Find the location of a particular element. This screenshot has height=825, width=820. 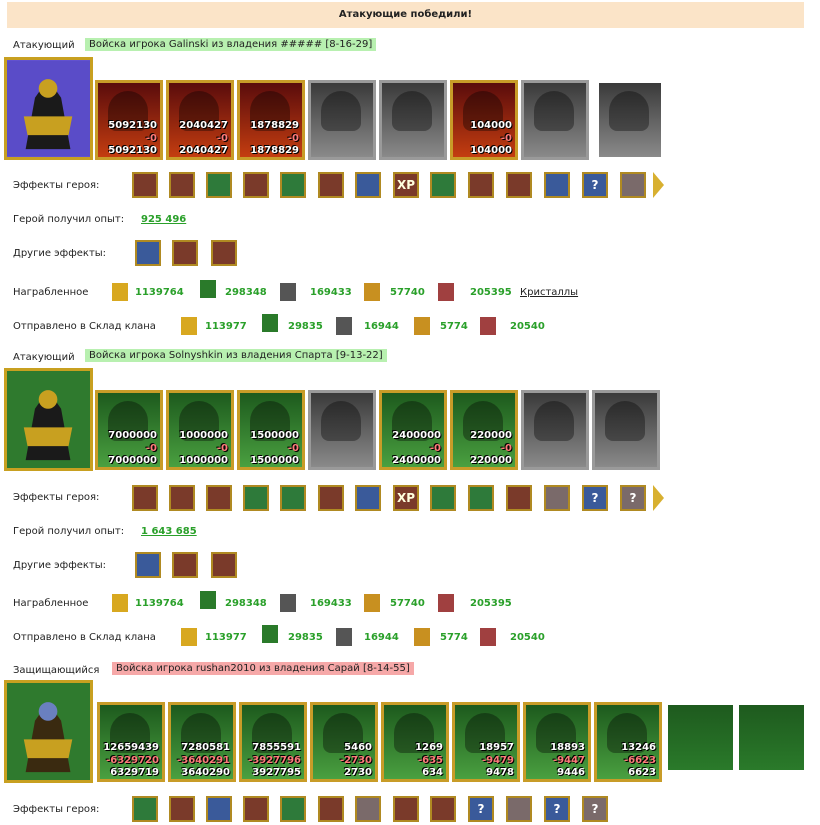

wood-icon is located at coordinates (208, 289).